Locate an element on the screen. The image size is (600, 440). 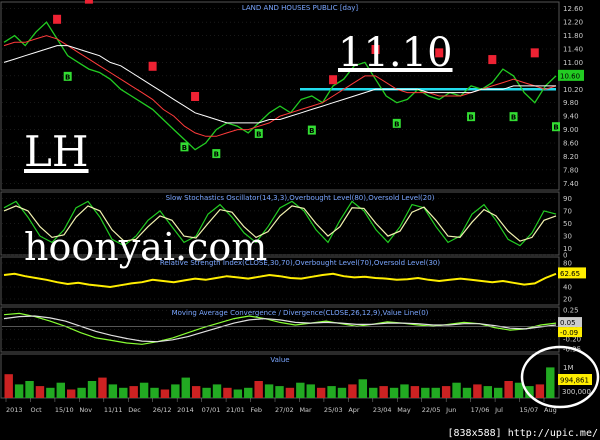
x-tick-label: 25/03 is located at coordinates (333, 410).